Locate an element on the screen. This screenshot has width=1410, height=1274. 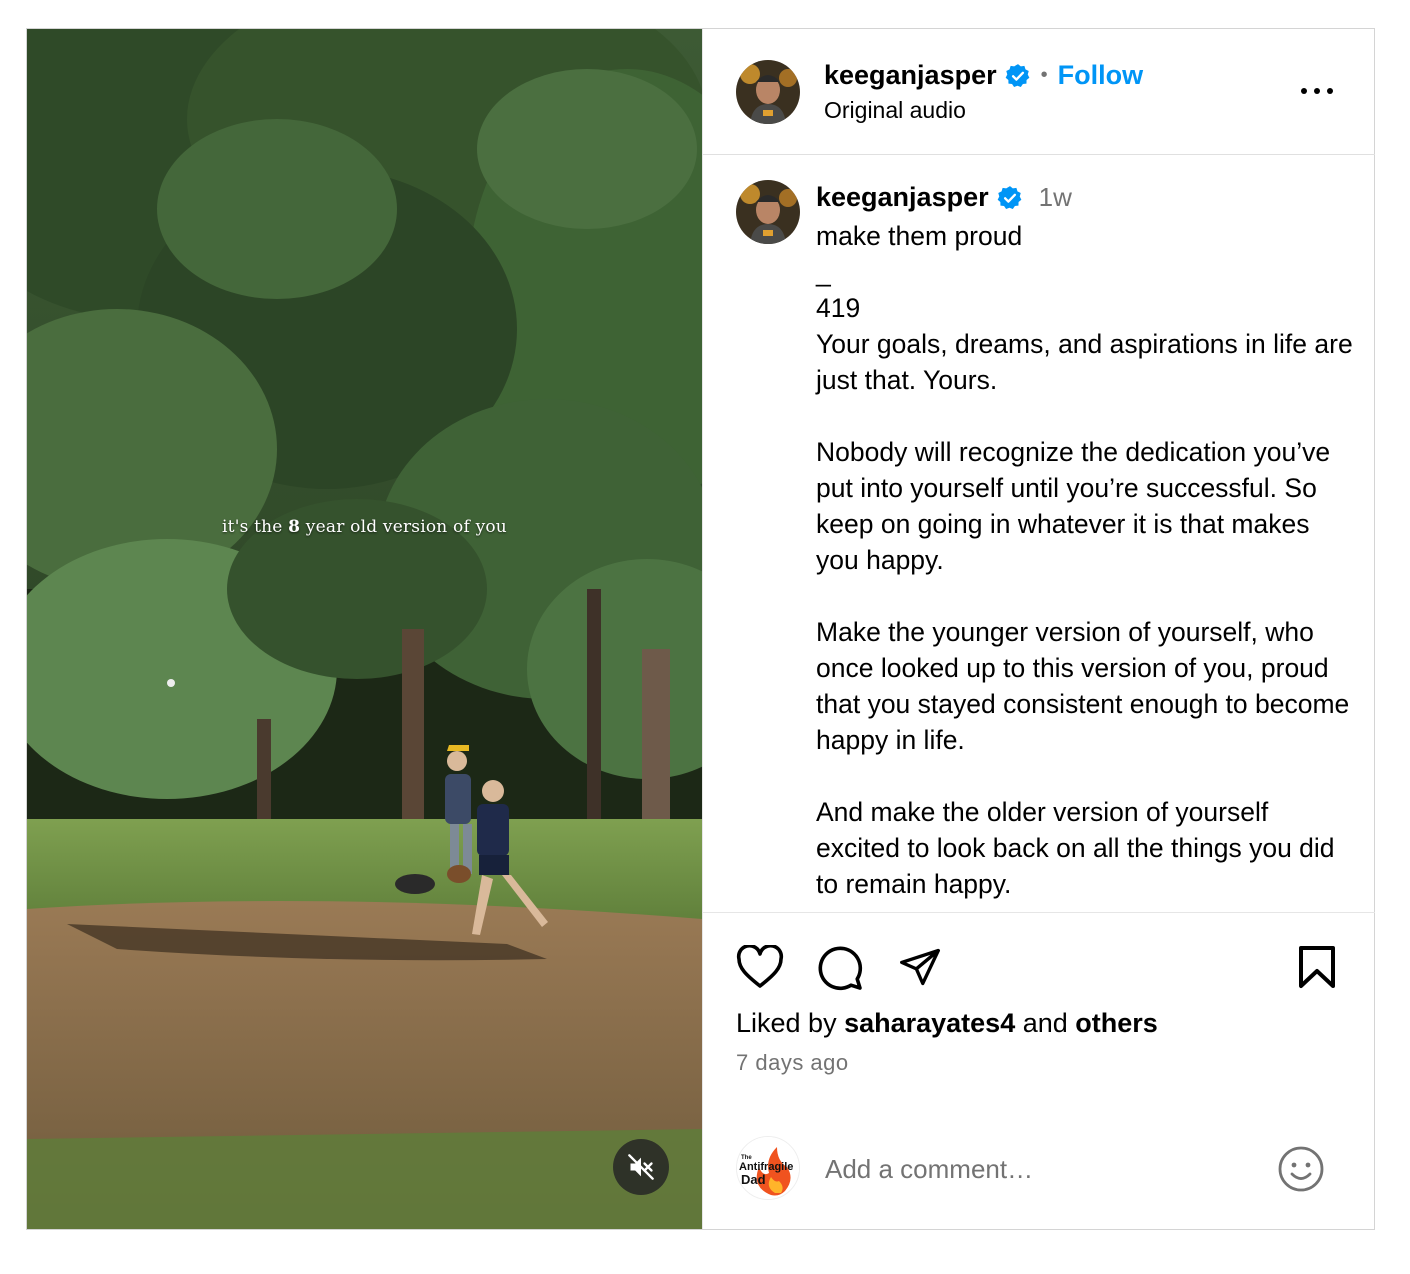
comment-input is located at coordinates (1040, 1169).